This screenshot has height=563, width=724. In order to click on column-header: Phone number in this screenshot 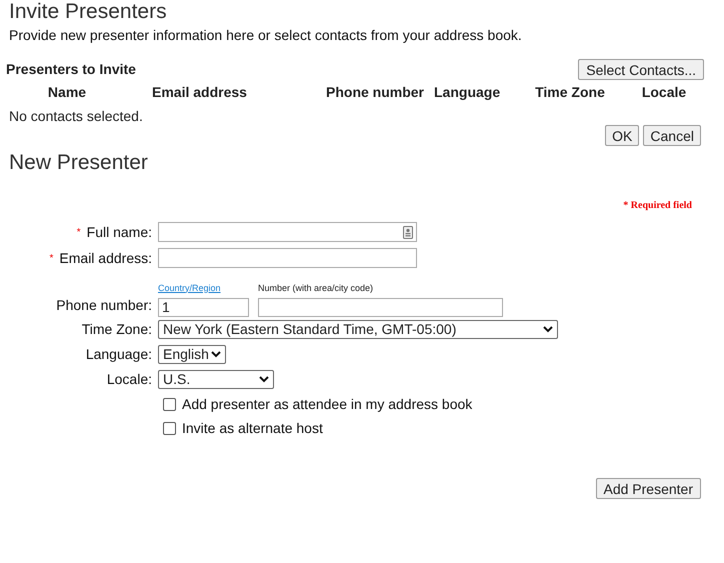, I will do `click(376, 92)`.